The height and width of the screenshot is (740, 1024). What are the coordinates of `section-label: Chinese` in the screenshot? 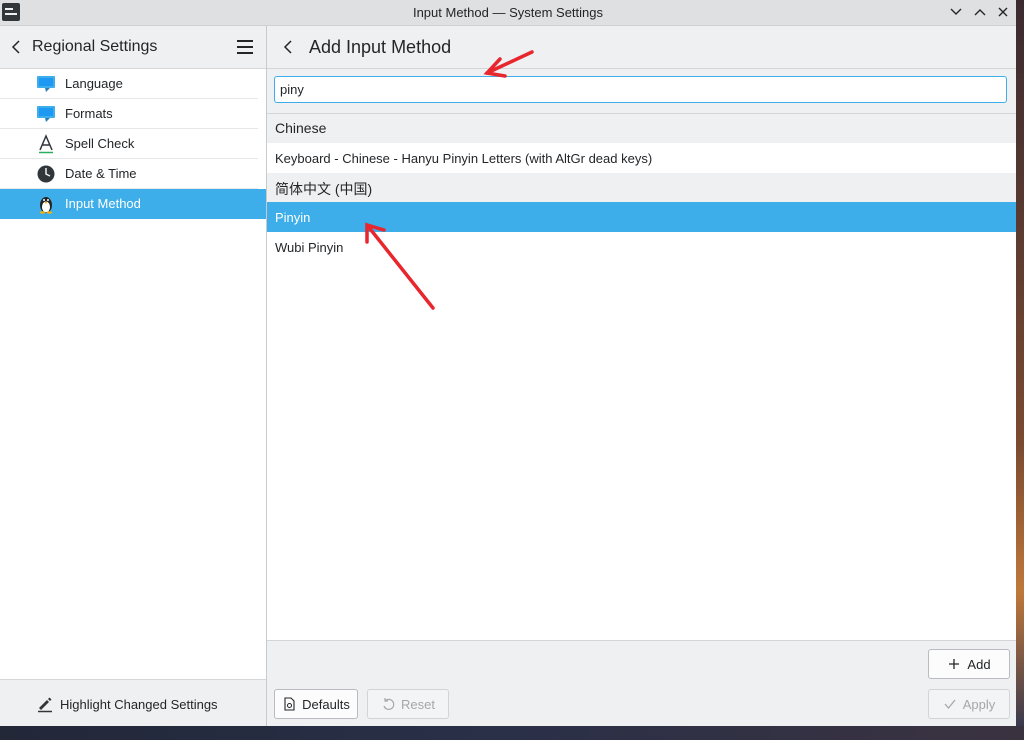 It's located at (301, 128).